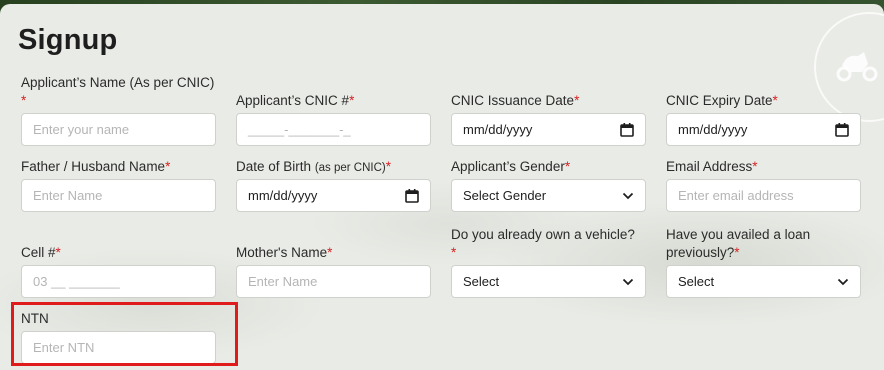 This screenshot has height=370, width=884. What do you see at coordinates (118, 129) in the screenshot?
I see `applicant-name-input: Enter your name` at bounding box center [118, 129].